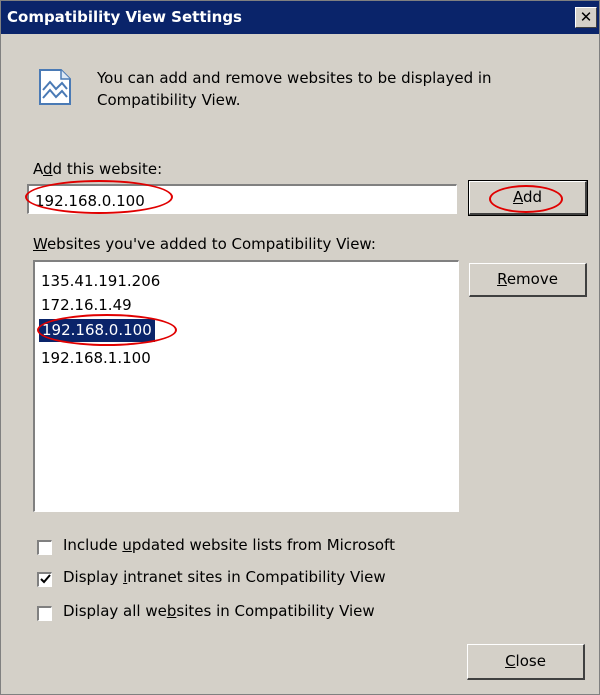 This screenshot has height=695, width=600. I want to click on close-button-rest: lose, so click(530, 661).